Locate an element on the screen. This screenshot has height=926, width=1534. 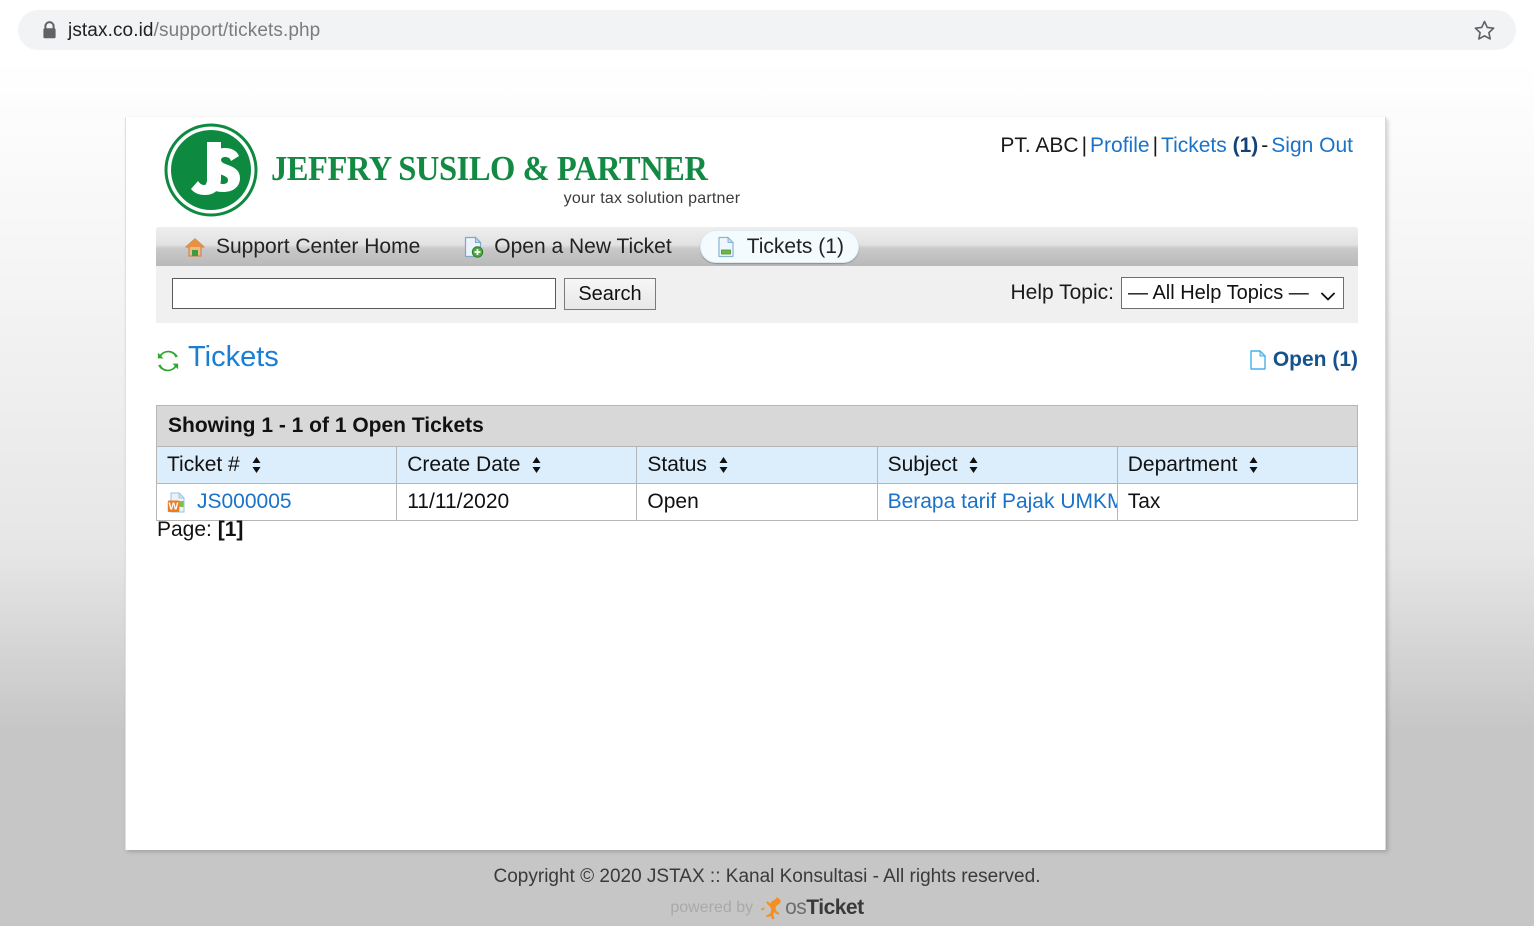
user-links: PT. ABC | Profile | Tickets (1) - Sign Out is located at coordinates (1176, 146).